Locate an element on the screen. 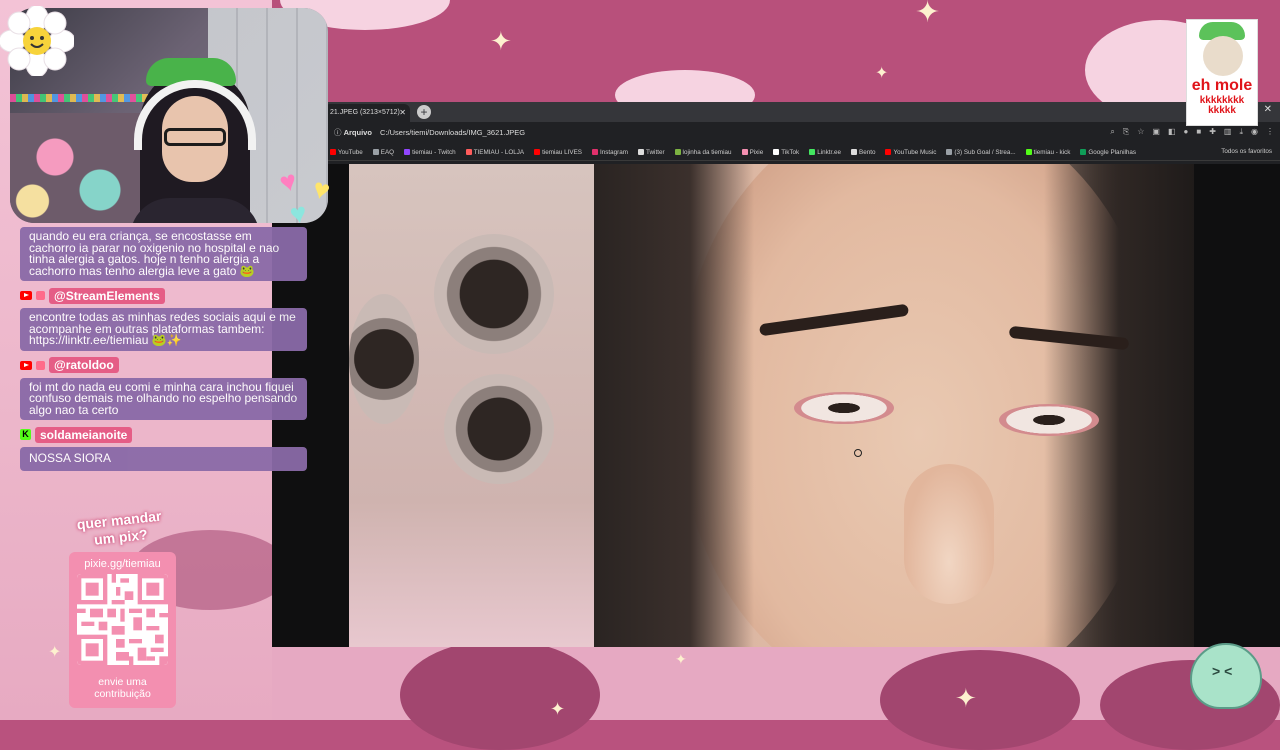  bookmark-label: Linktr.ee is located at coordinates (829, 152).